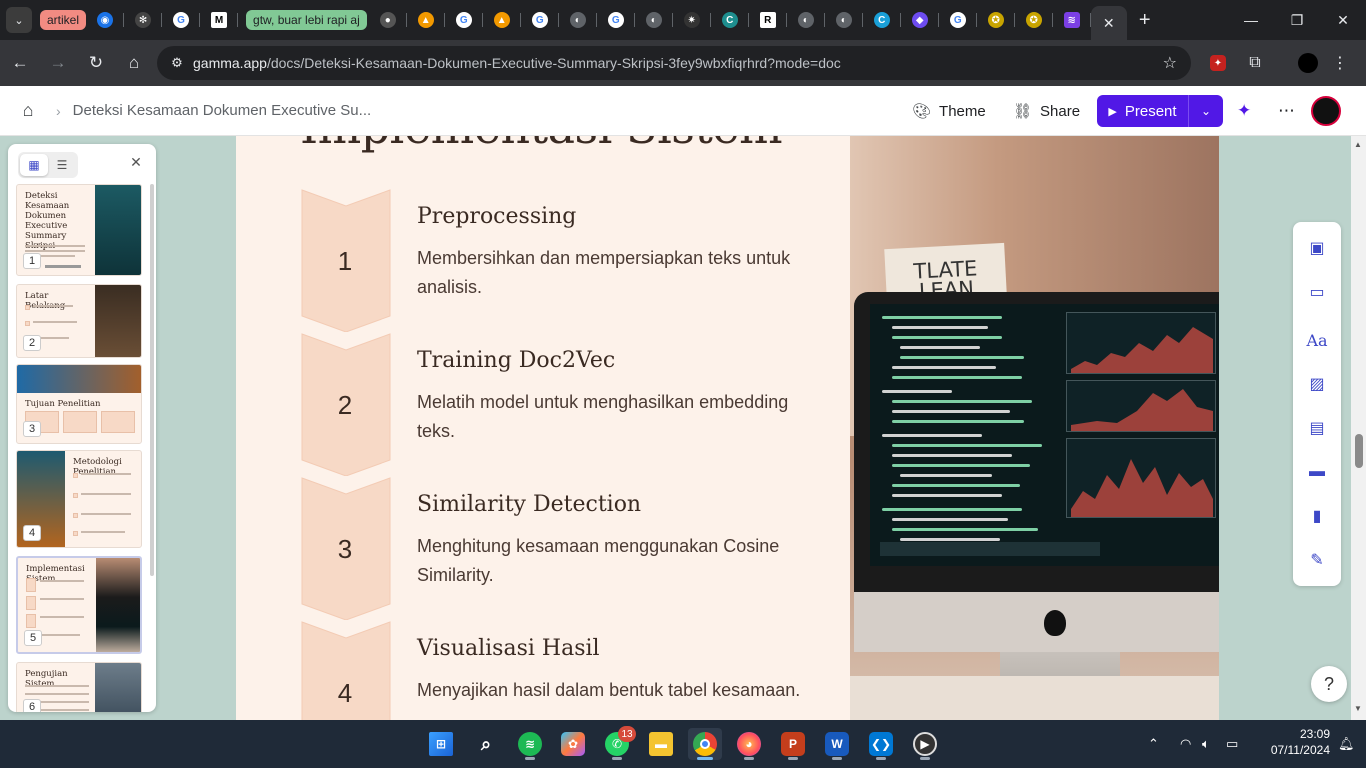 The image size is (1366, 768). What do you see at coordinates (1185, 744) in the screenshot?
I see `wifi-icon: ◠` at bounding box center [1185, 744].